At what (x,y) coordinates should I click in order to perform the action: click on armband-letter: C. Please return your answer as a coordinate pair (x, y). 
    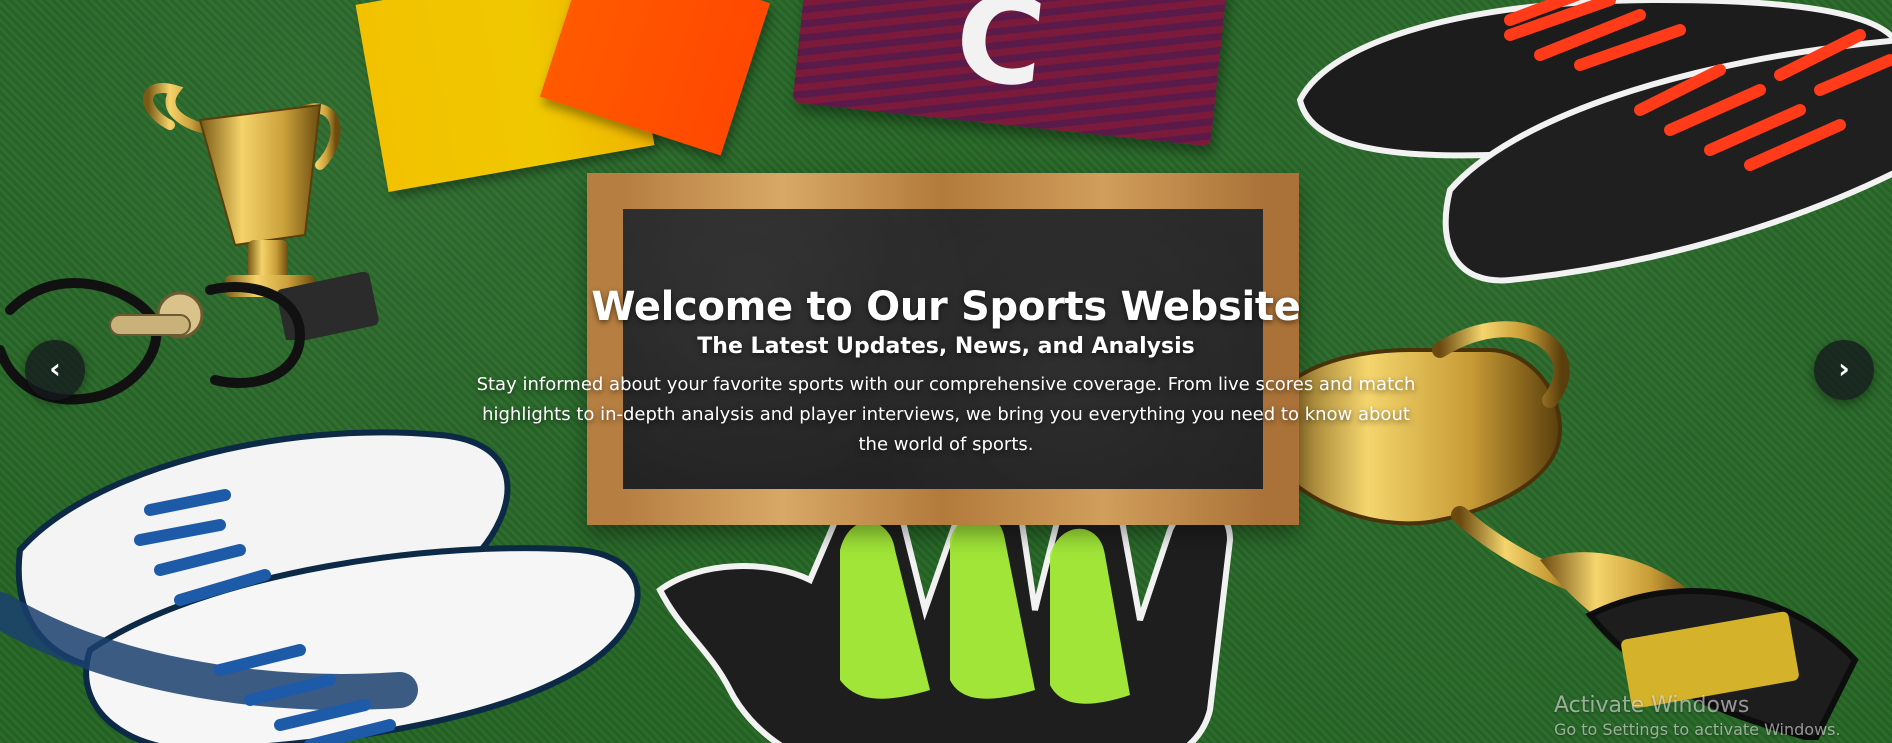
    Looking at the image, I should click on (1000, 58).